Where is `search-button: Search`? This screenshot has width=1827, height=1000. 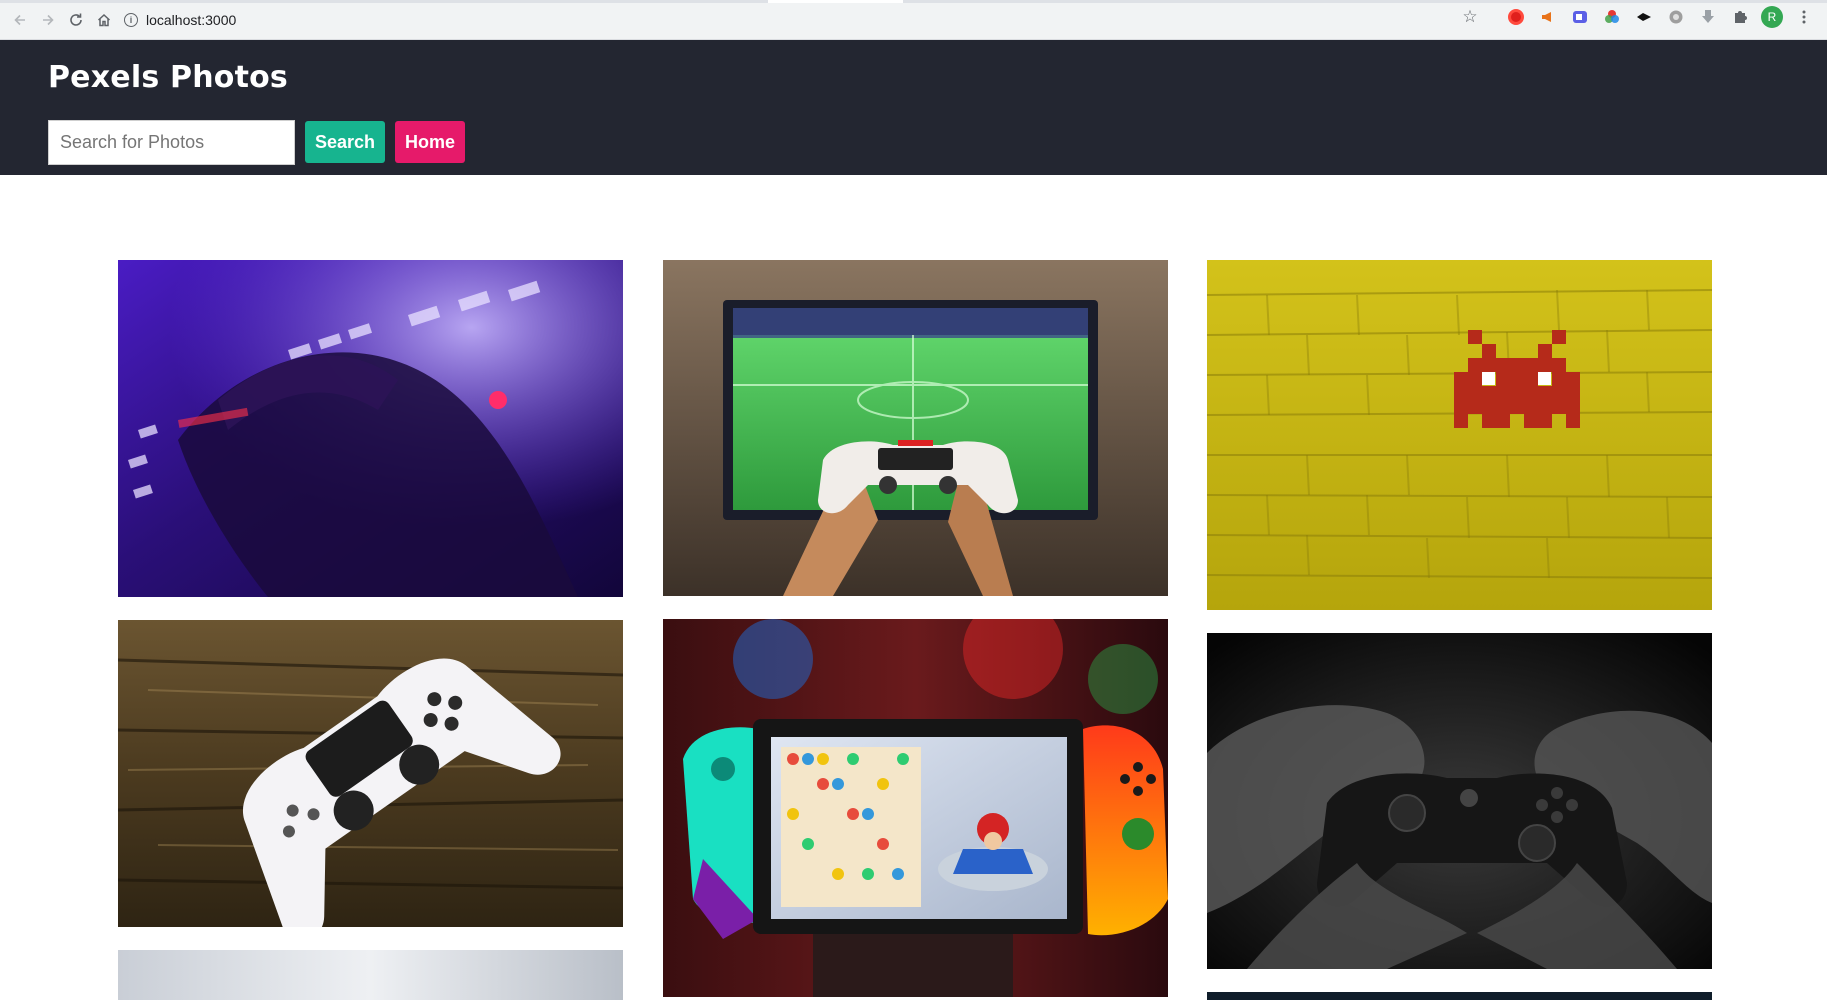 search-button: Search is located at coordinates (345, 142).